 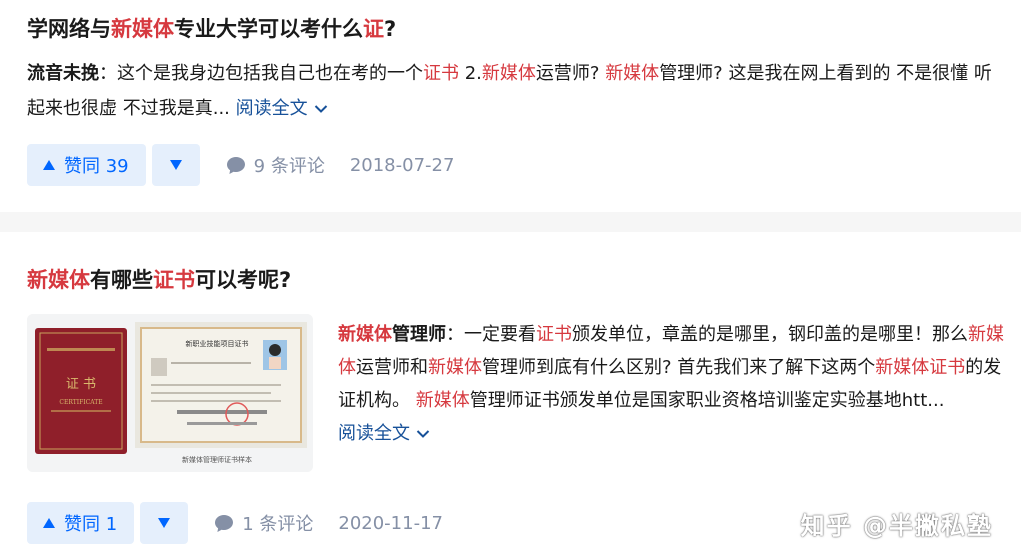 I want to click on booklet-subtitle: CERTIFICATE, so click(x=80, y=402).